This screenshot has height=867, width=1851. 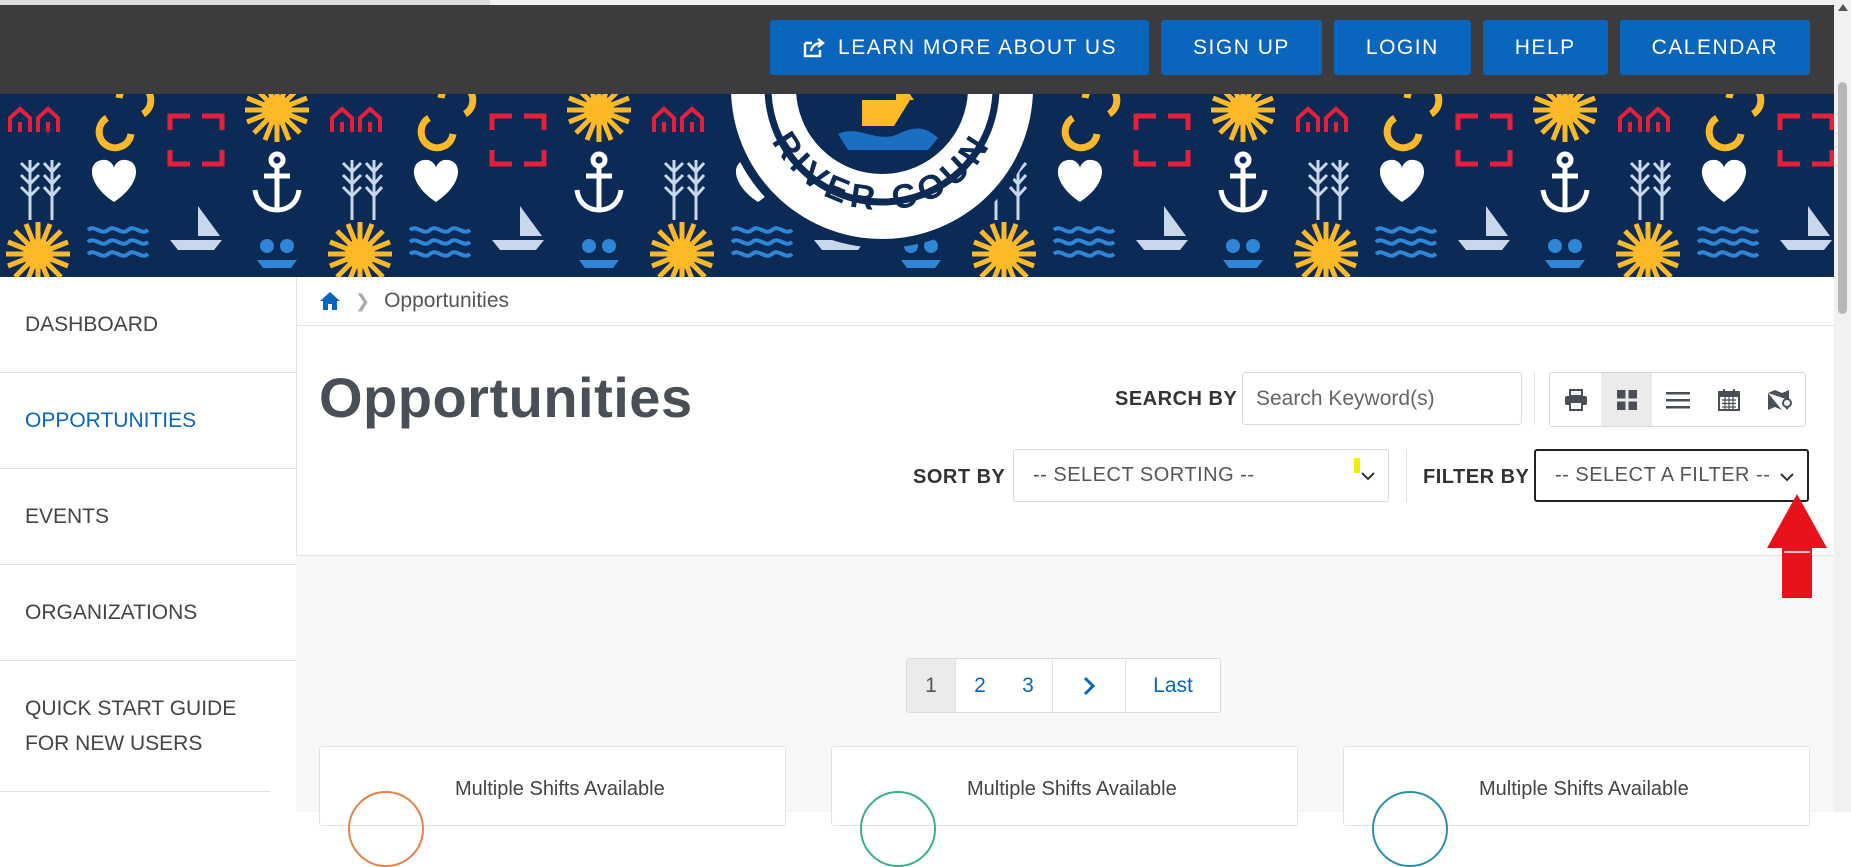 What do you see at coordinates (959, 477) in the screenshot?
I see `sort-by-label: SORT BY` at bounding box center [959, 477].